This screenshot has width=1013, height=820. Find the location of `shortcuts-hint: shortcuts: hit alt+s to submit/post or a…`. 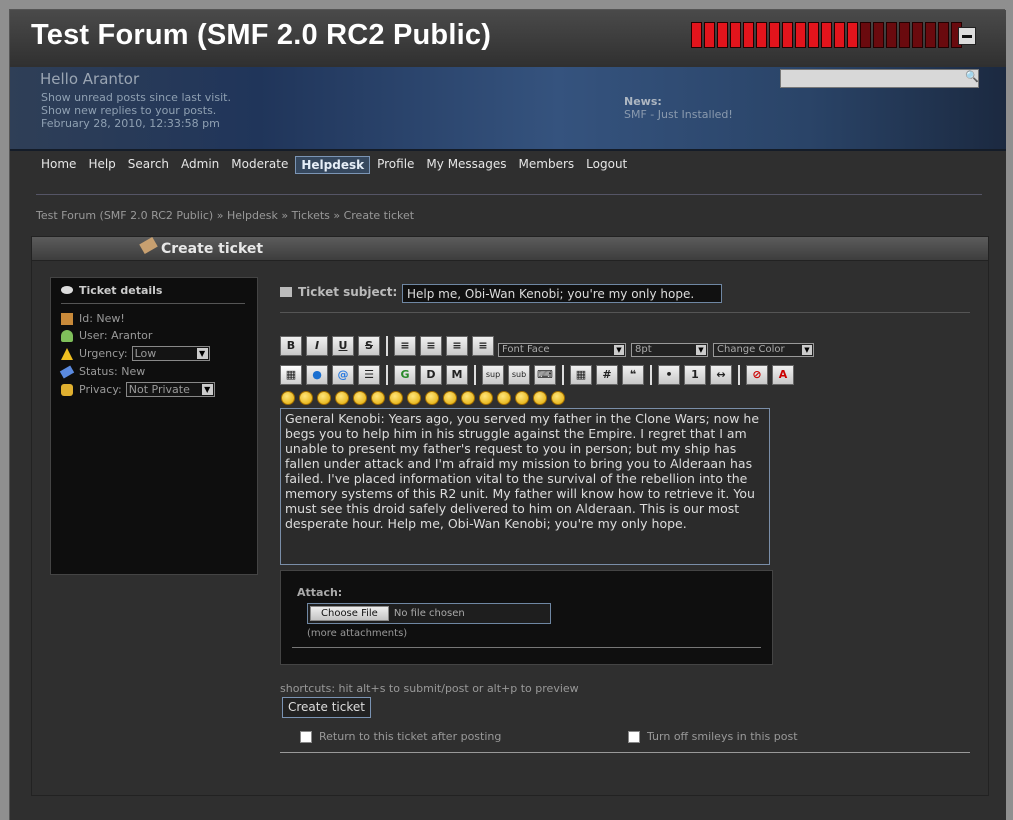

shortcuts-hint: shortcuts: hit alt+s to submit/post or a… is located at coordinates (429, 688).